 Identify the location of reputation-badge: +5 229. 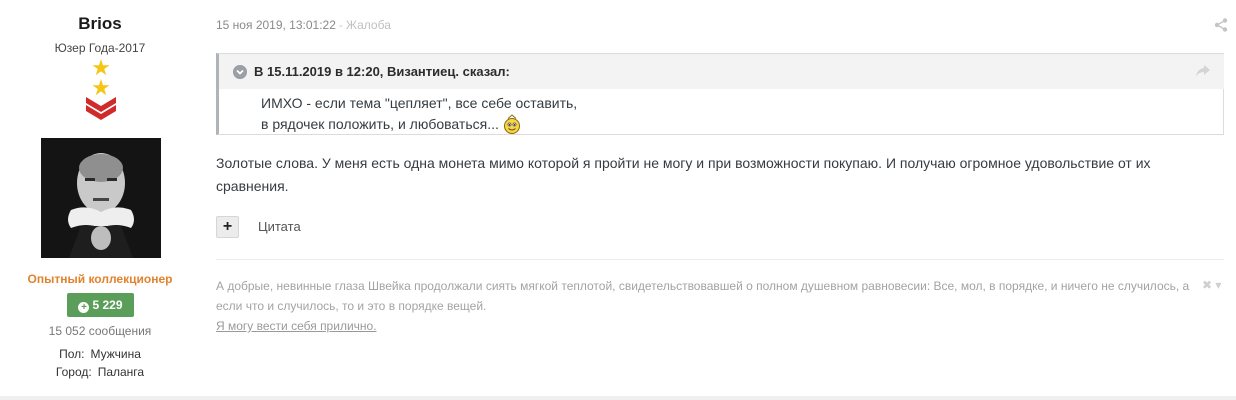
(100, 305).